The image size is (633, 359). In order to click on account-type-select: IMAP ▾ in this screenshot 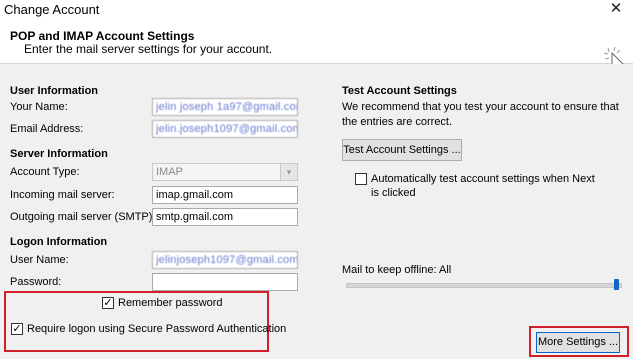, I will do `click(225, 172)`.